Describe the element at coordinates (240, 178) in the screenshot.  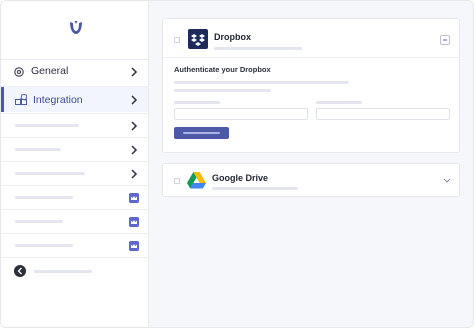
I see `integration-name: Google Drive` at that location.